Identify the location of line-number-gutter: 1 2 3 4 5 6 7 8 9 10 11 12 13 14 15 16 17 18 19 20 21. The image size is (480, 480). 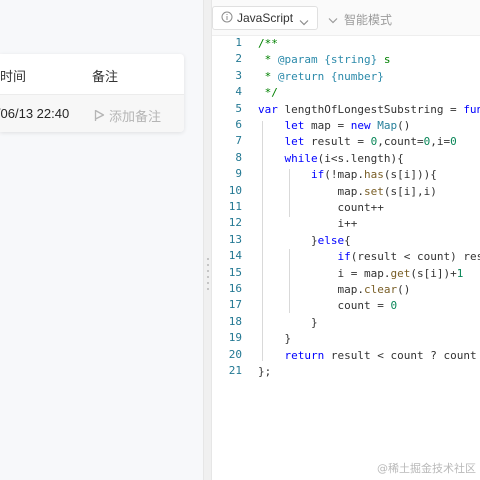
(229, 258).